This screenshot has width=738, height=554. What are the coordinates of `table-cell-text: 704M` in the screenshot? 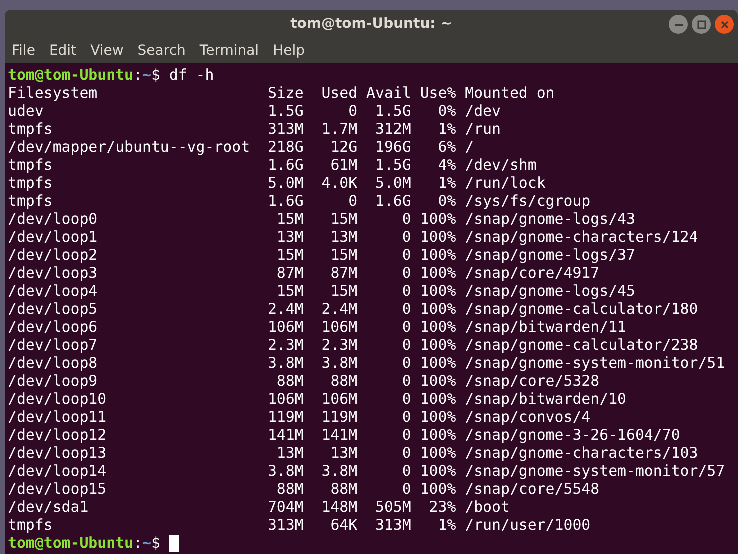 It's located at (285, 507).